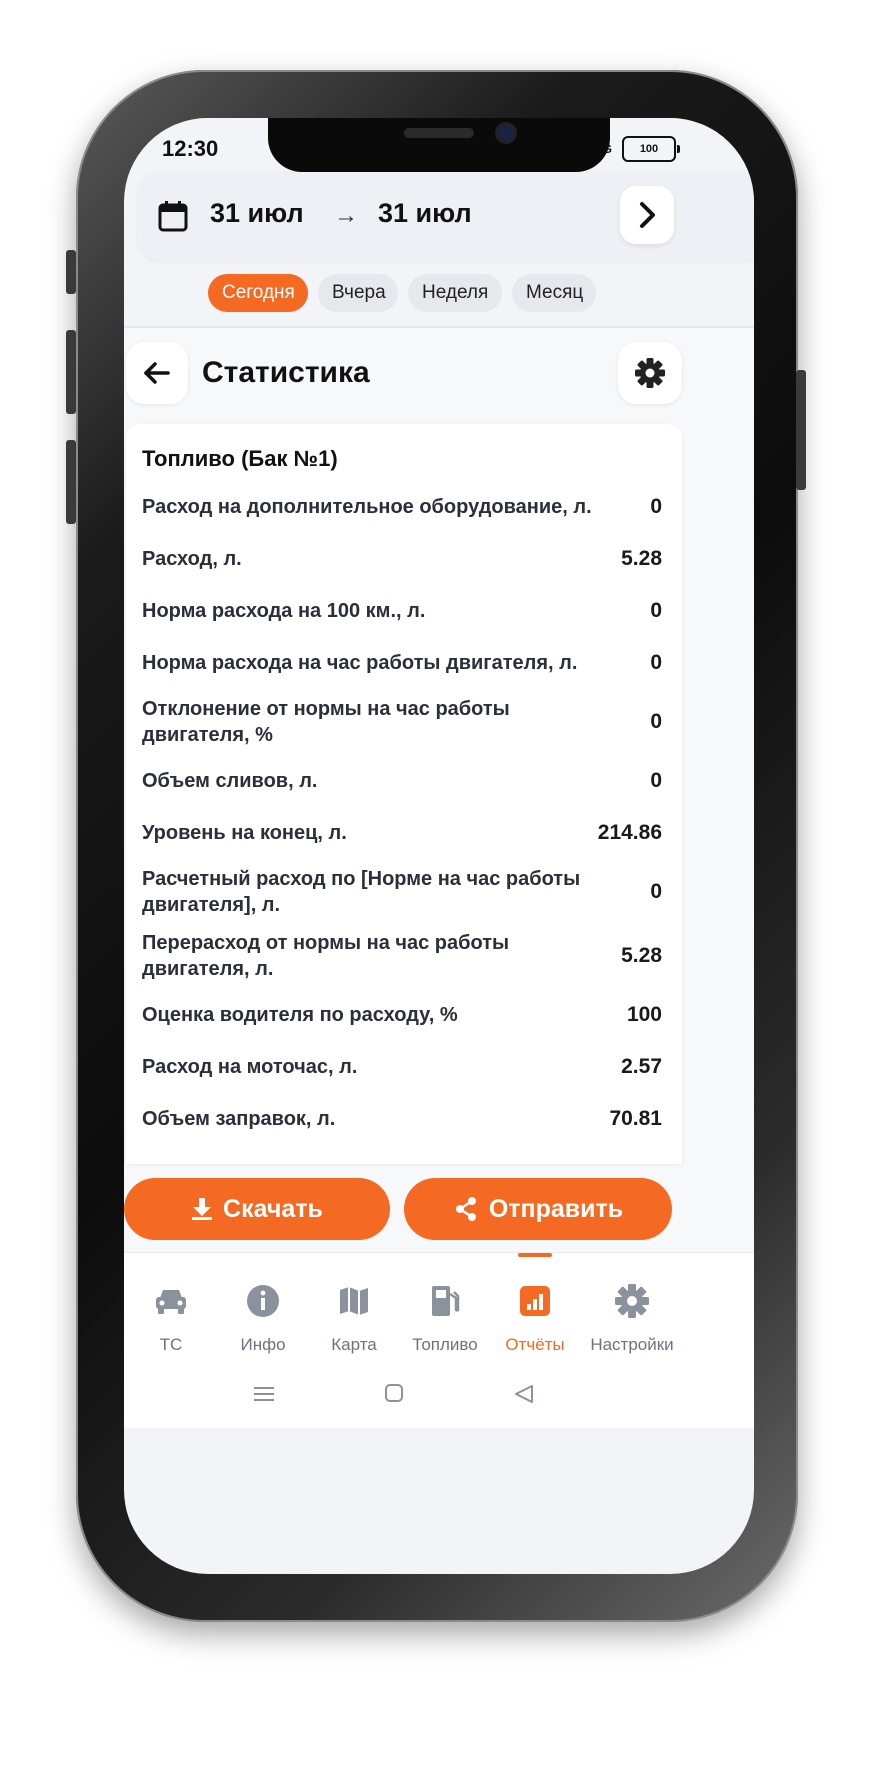 This screenshot has height=1768, width=890. Describe the element at coordinates (506, 133) in the screenshot. I see `front-camera` at that location.